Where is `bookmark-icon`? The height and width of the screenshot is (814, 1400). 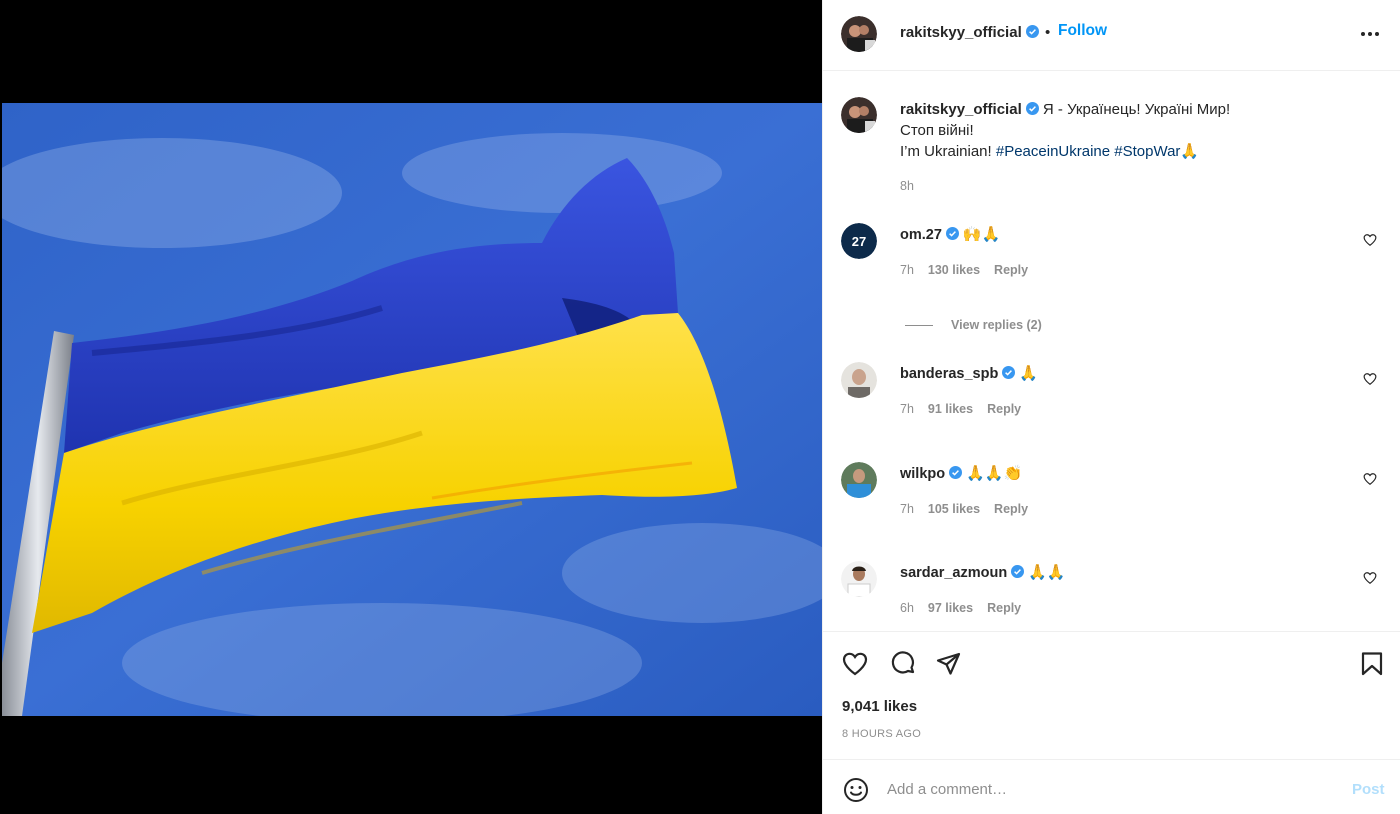 bookmark-icon is located at coordinates (1372, 664).